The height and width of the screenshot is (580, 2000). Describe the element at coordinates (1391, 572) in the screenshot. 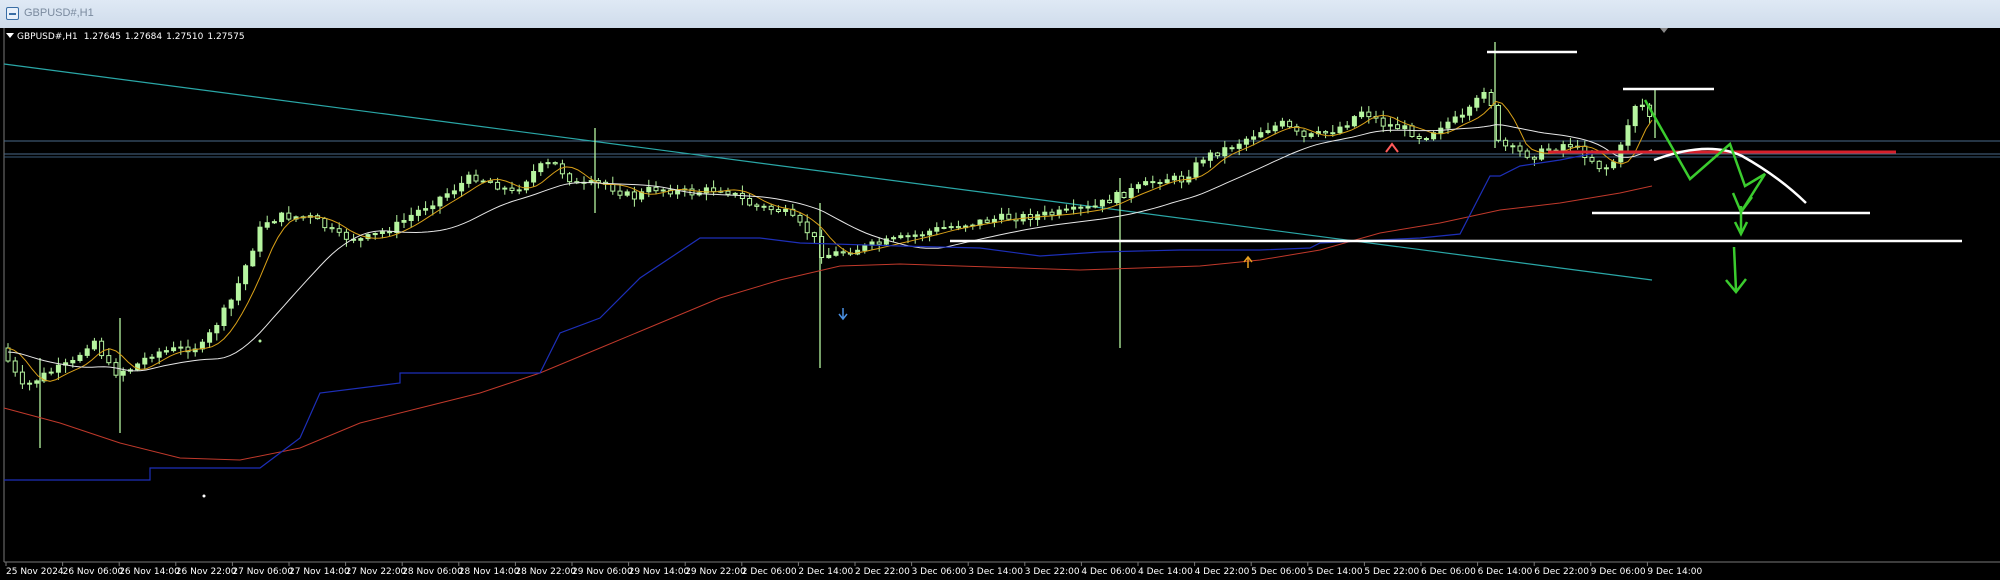

I see `time-tick-label: 5 Dec 22:00` at that location.